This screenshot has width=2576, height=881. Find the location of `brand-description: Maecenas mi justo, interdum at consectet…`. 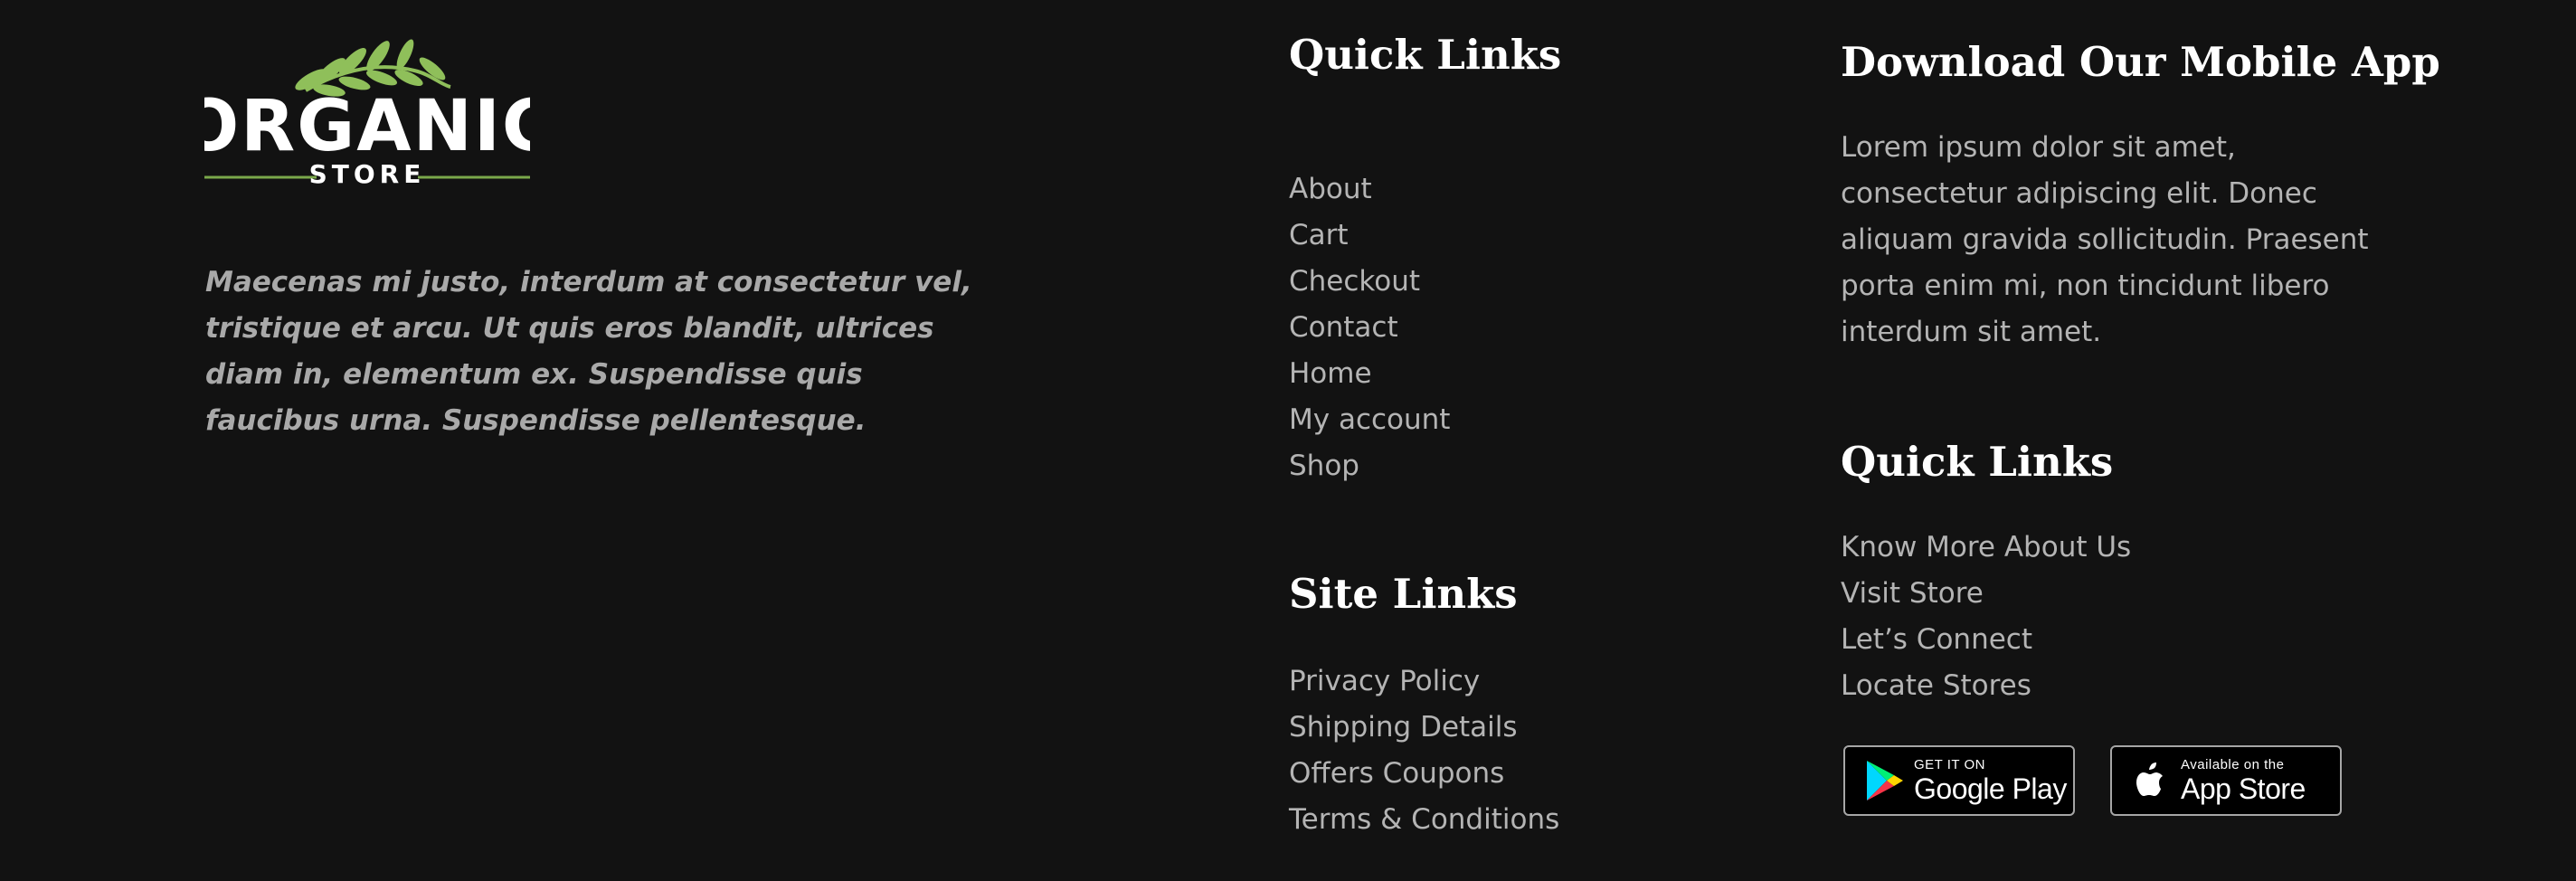

brand-description: Maecenas mi justo, interdum at consectet… is located at coordinates (589, 351).